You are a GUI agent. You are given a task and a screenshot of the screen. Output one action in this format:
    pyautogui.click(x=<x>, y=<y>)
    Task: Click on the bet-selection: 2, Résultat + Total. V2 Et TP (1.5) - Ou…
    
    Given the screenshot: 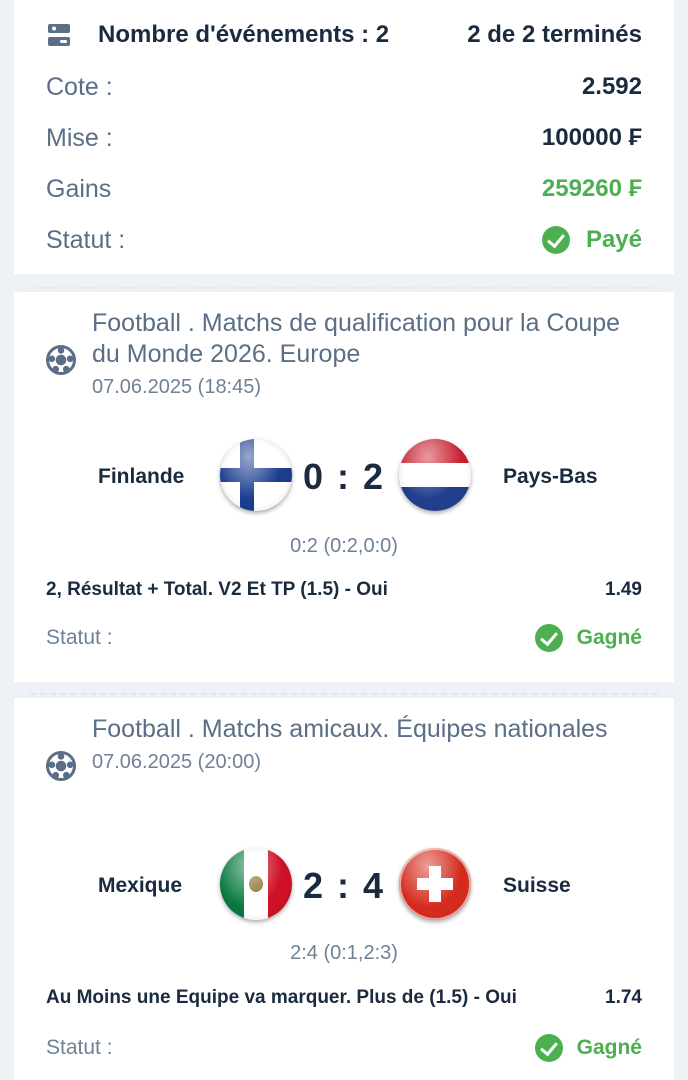 What is the action you would take?
    pyautogui.click(x=217, y=589)
    